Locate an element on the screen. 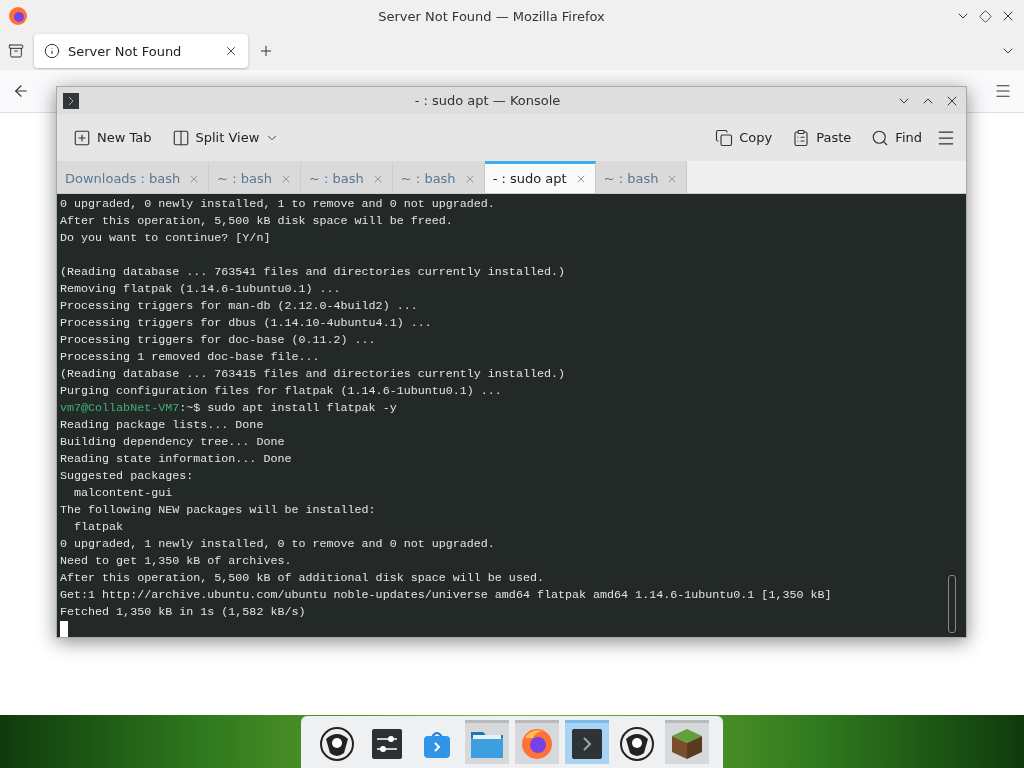  terminal-line: (Reading database ... 763415 files and directories currently installed.) is located at coordinates (313, 374).